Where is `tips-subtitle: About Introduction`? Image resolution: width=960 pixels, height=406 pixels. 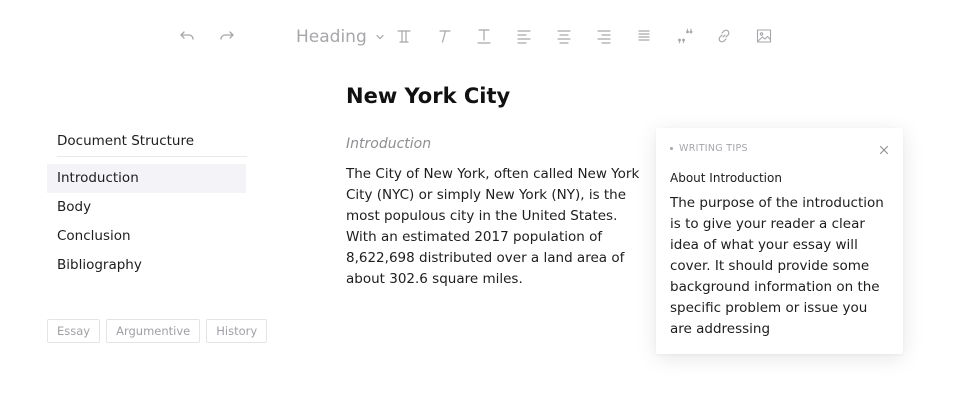
tips-subtitle: About Introduction is located at coordinates (726, 178).